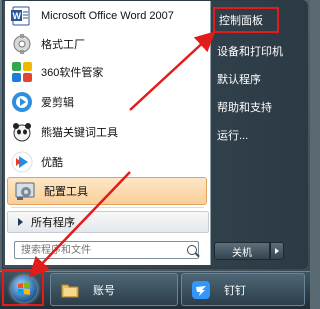  I want to click on all-programs-label: 所有程序, so click(53, 223).